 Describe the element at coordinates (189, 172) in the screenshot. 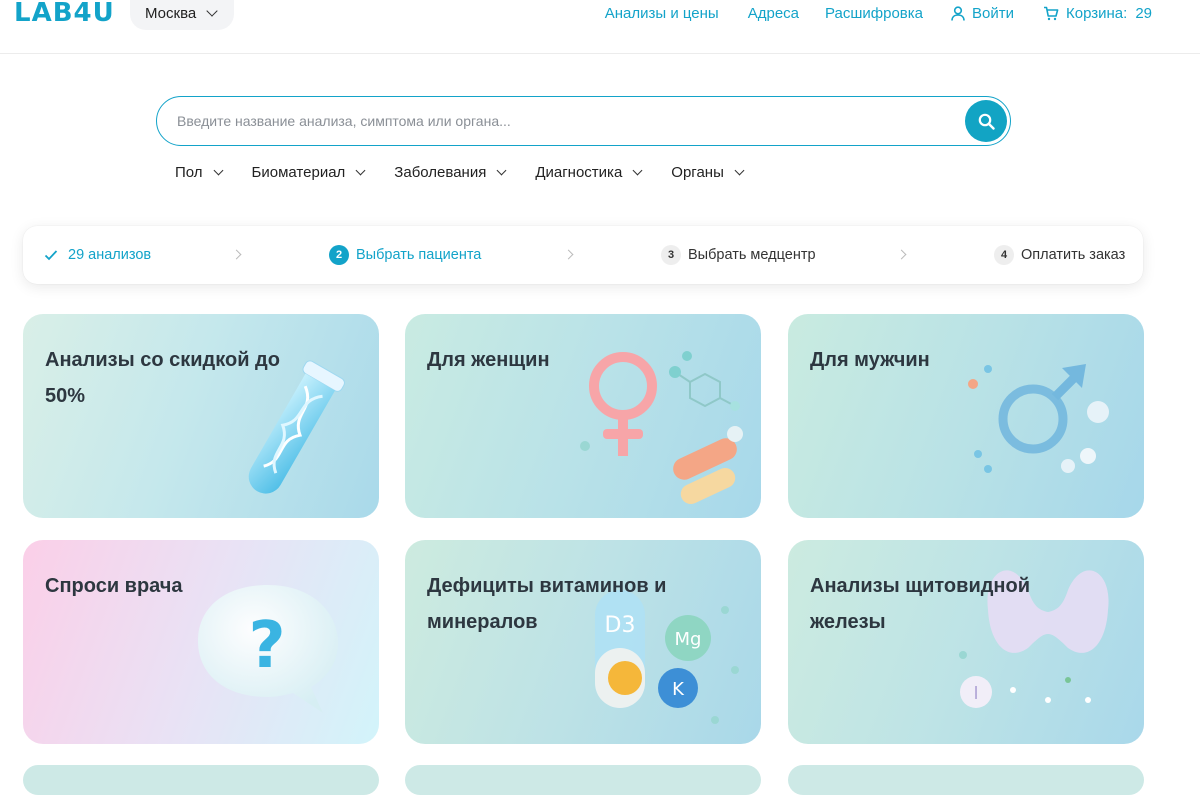

I see `filter-label: Пол` at that location.